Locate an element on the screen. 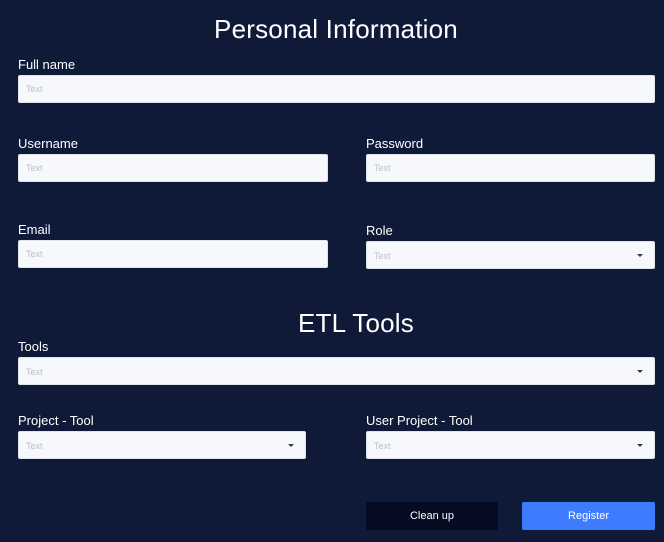  project-tool-select-value: Text is located at coordinates (34, 446).